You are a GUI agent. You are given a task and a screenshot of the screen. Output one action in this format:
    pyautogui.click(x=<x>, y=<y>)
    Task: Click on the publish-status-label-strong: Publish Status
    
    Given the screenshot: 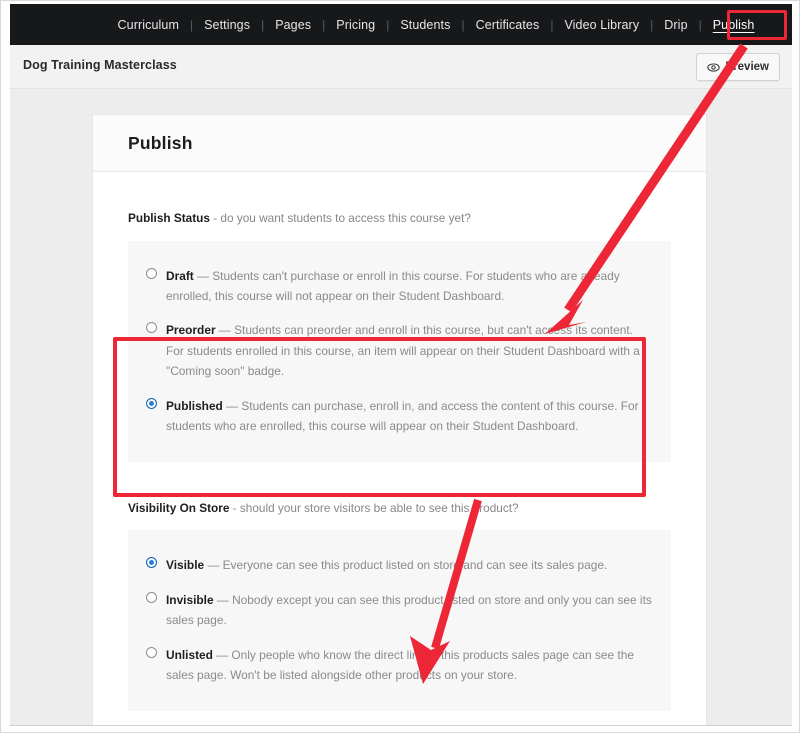 What is the action you would take?
    pyautogui.click(x=169, y=218)
    